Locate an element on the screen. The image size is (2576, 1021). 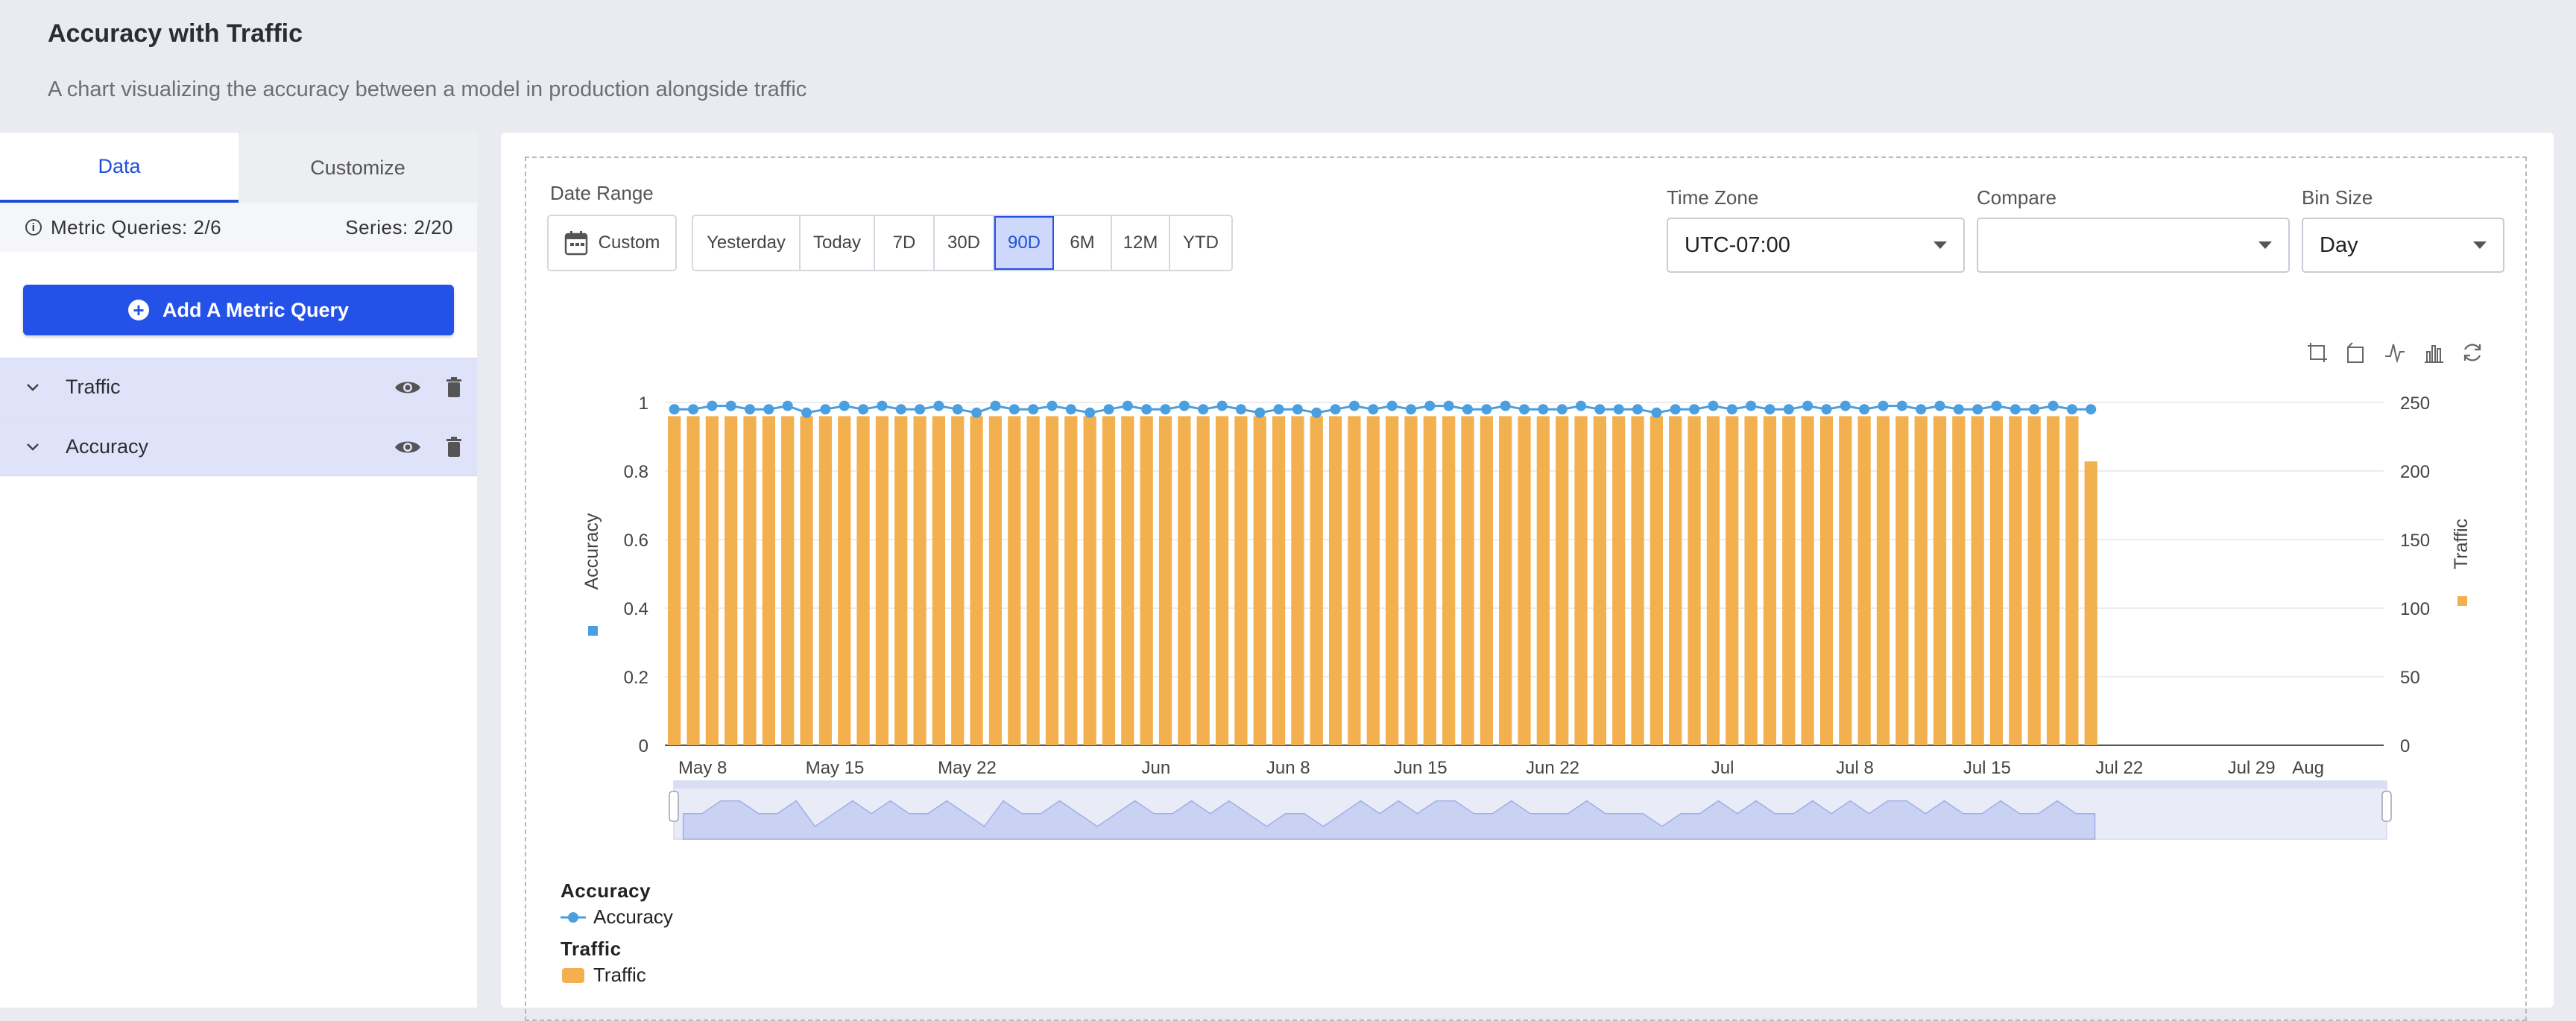
right-axis-title: Traffic is located at coordinates (2461, 544).